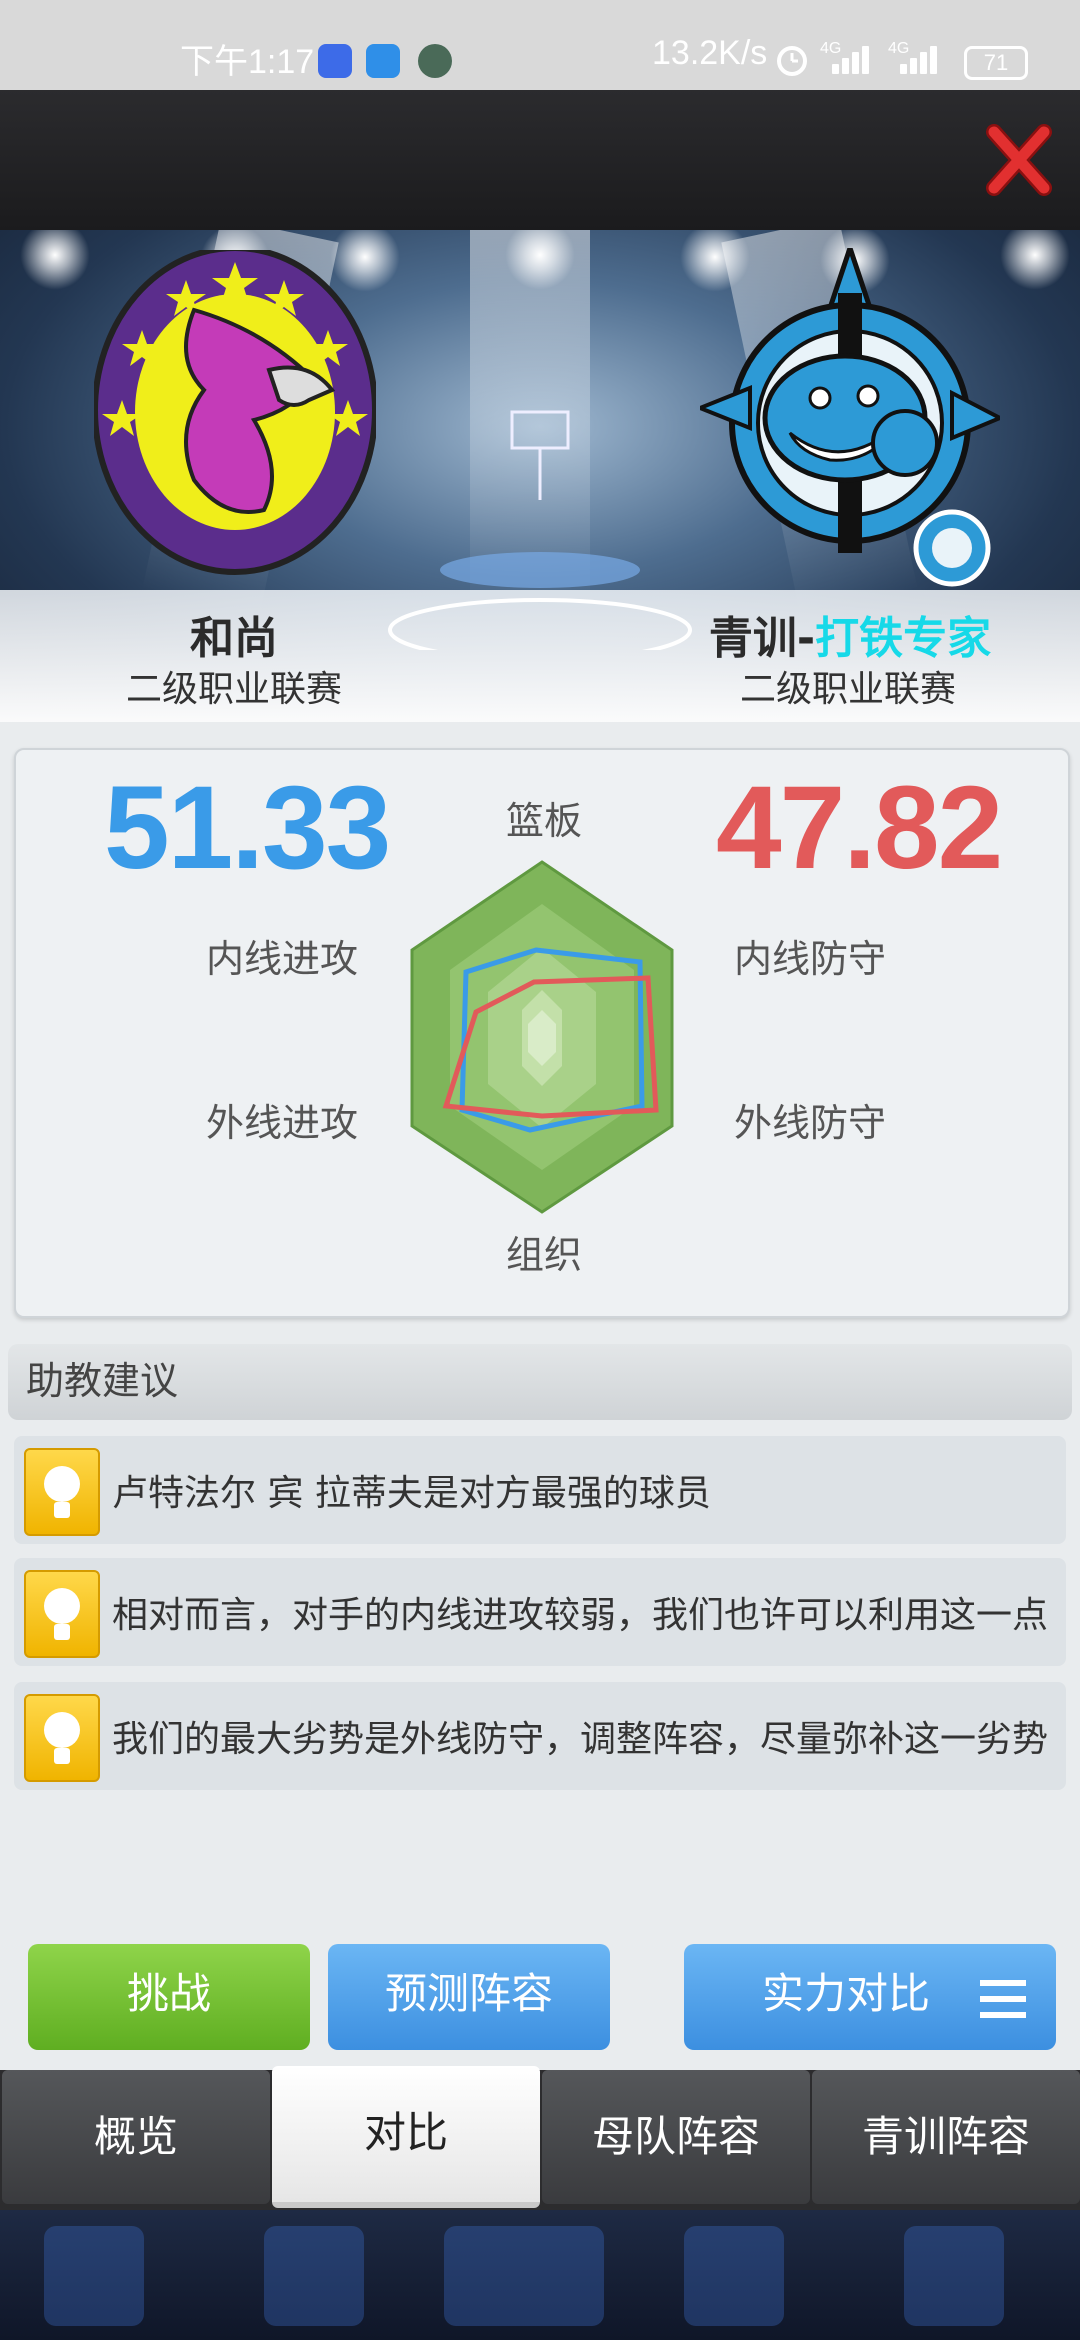 This screenshot has height=2340, width=1080. I want to click on close-icon, so click(1019, 160).